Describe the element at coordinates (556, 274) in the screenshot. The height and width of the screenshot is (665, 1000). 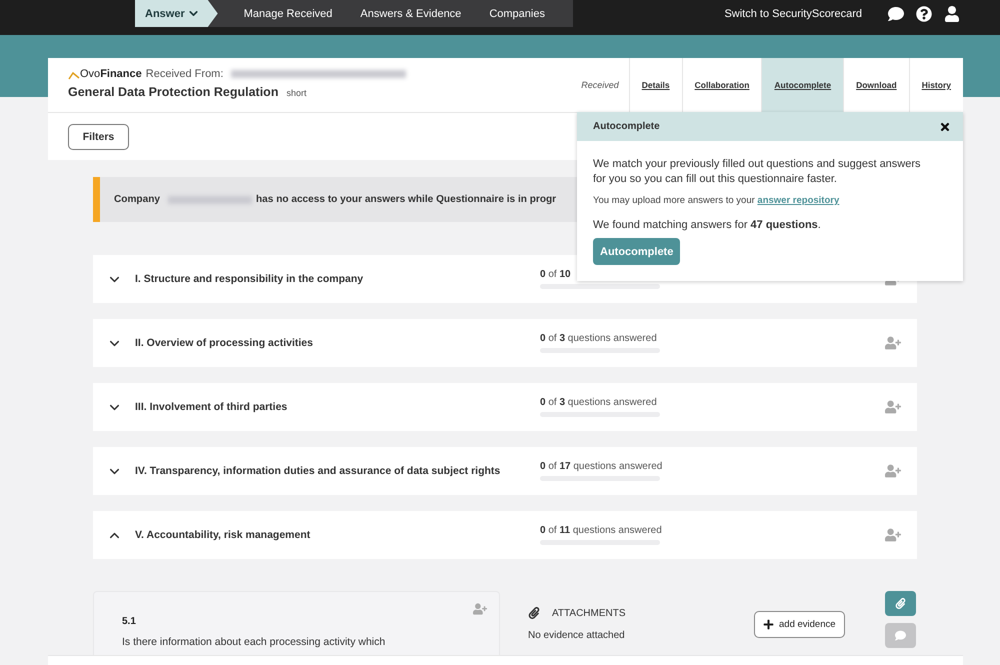
I see `progress-text: 0 of 10` at that location.